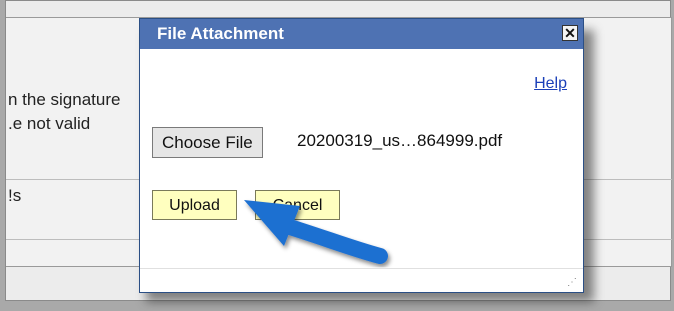 The height and width of the screenshot is (311, 674). What do you see at coordinates (573, 283) in the screenshot?
I see `resize-grip-icon: ⋰` at bounding box center [573, 283].